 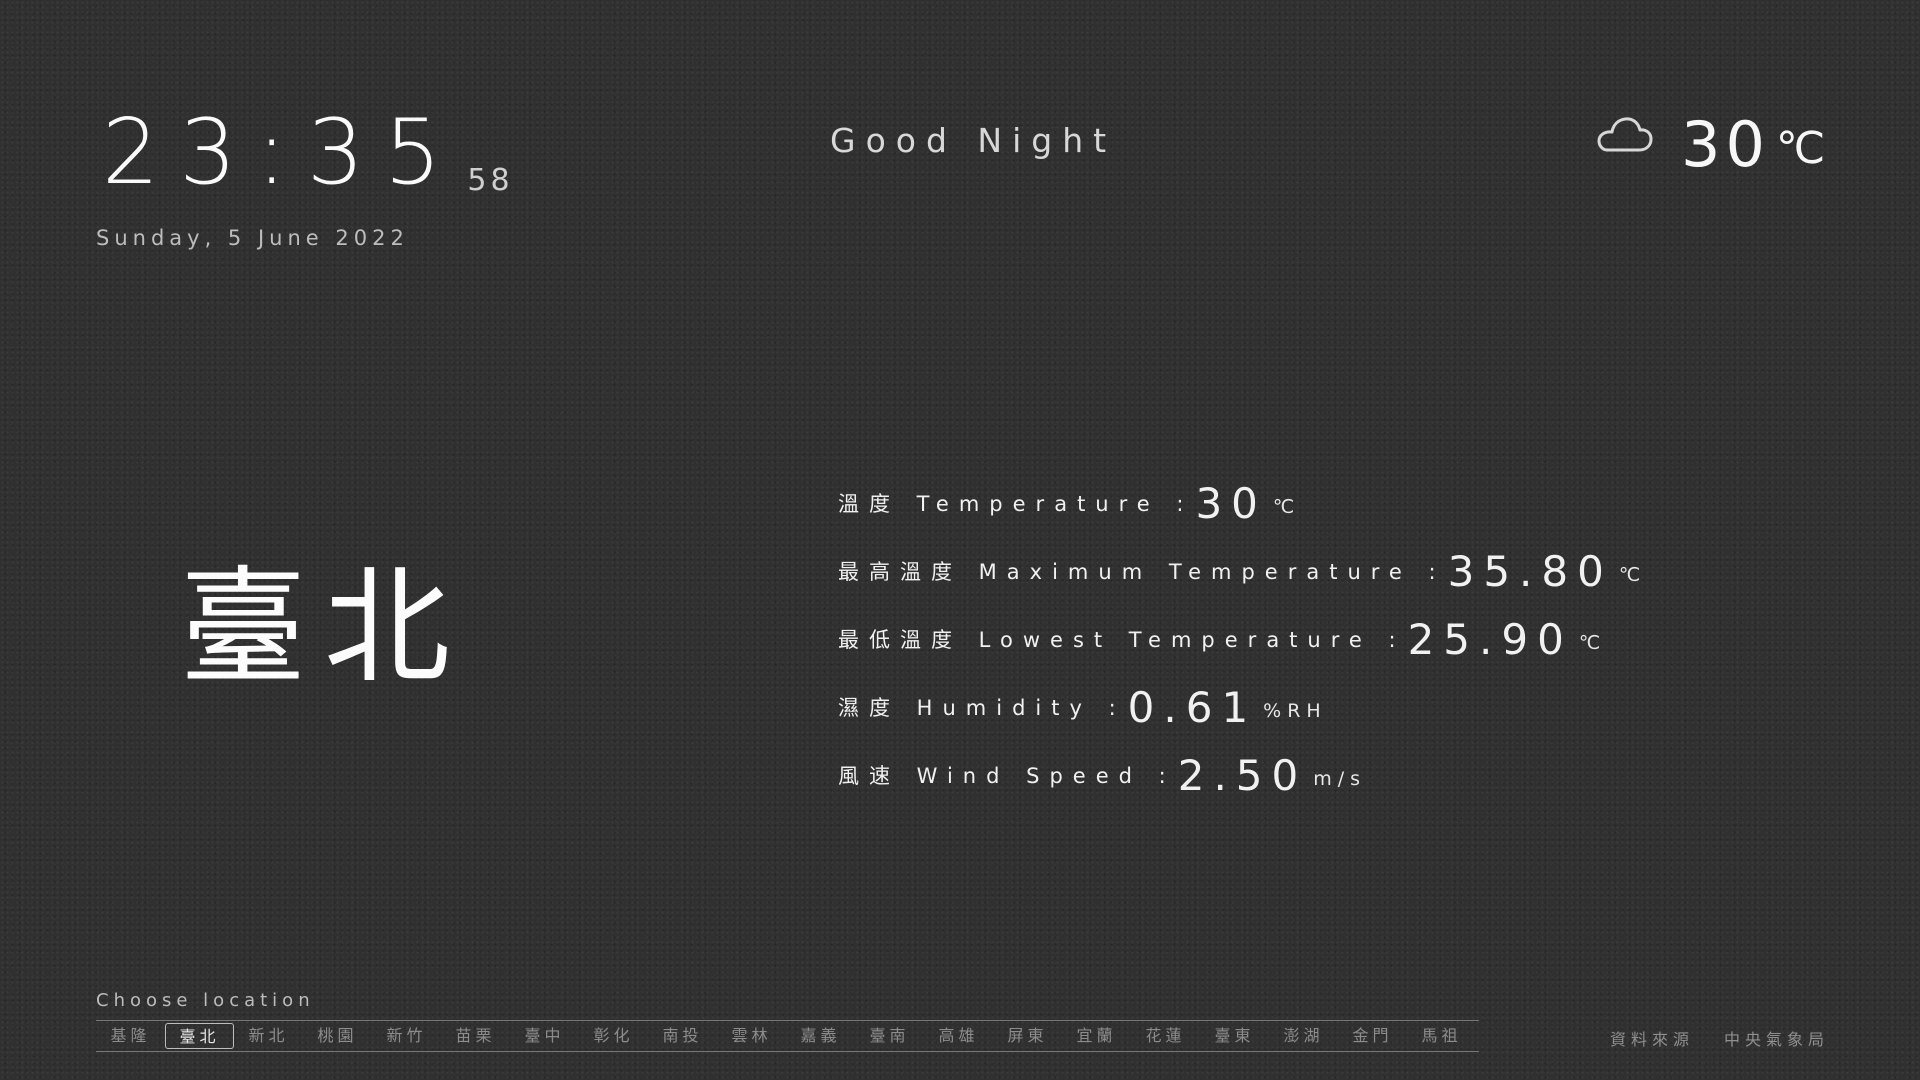 What do you see at coordinates (130, 1036) in the screenshot?
I see `location-keelung: 基隆` at bounding box center [130, 1036].